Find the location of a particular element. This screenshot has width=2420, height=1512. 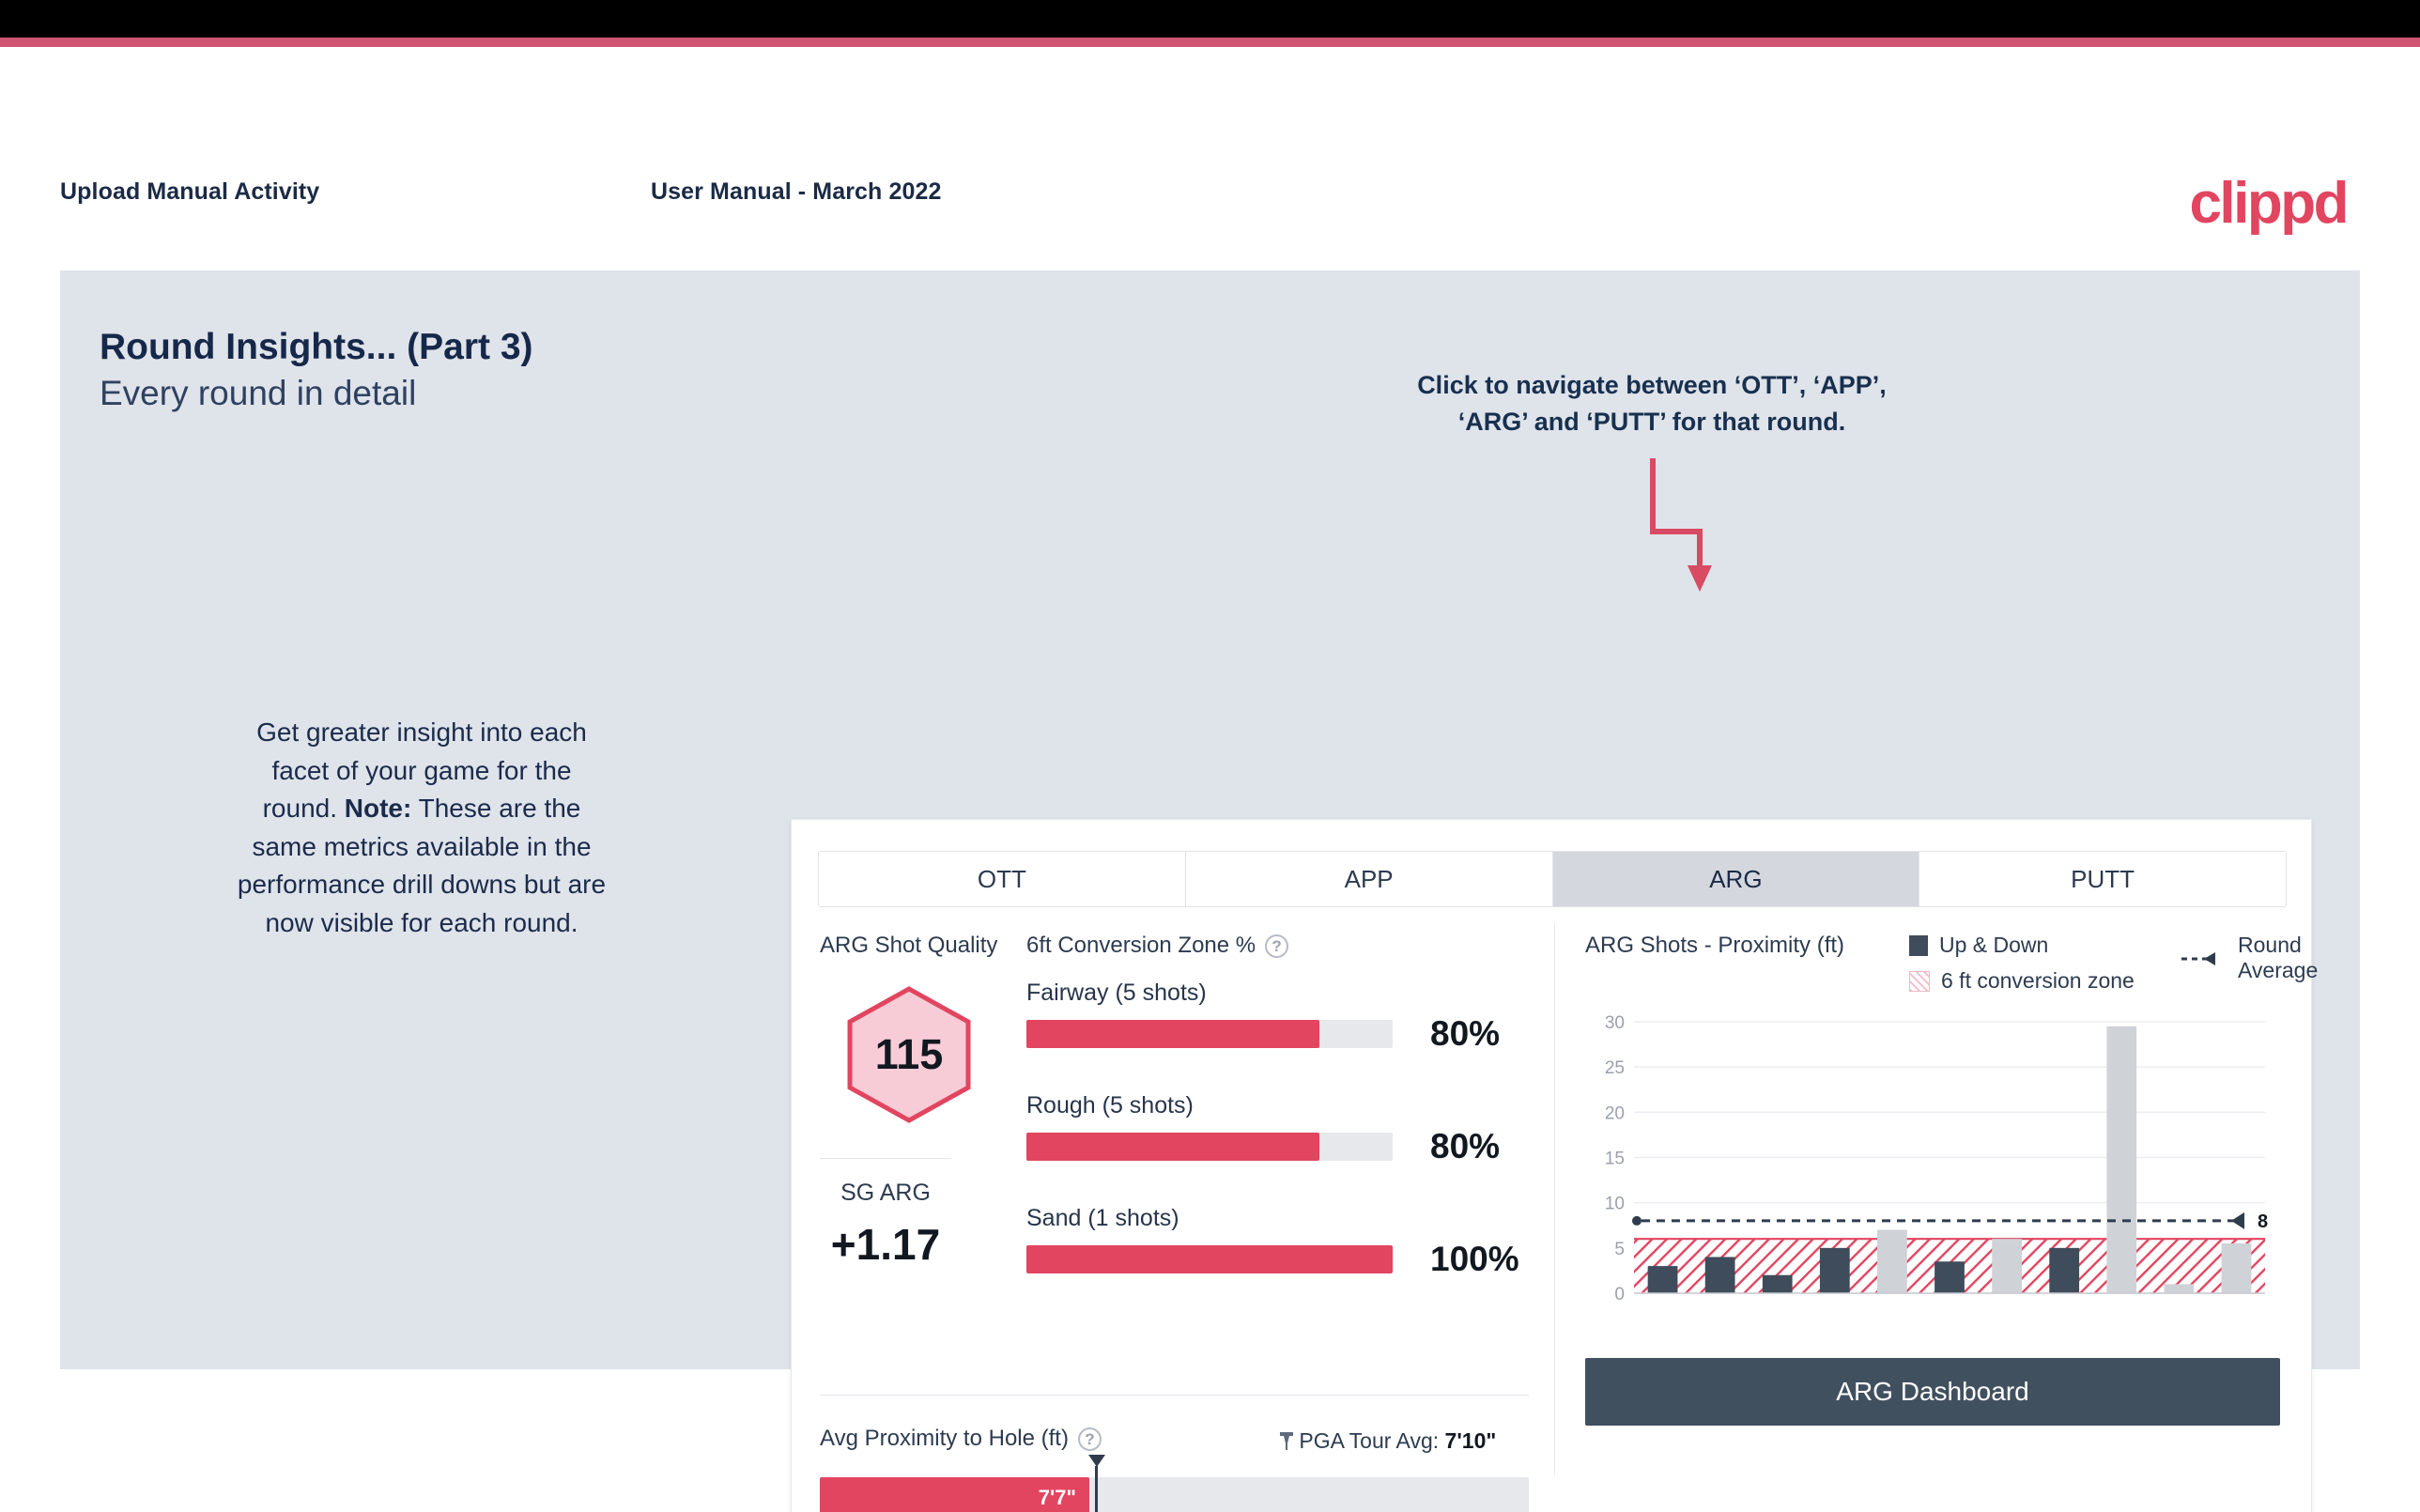

metric-rough-label: Rough (5 shots) is located at coordinates (1110, 1105).